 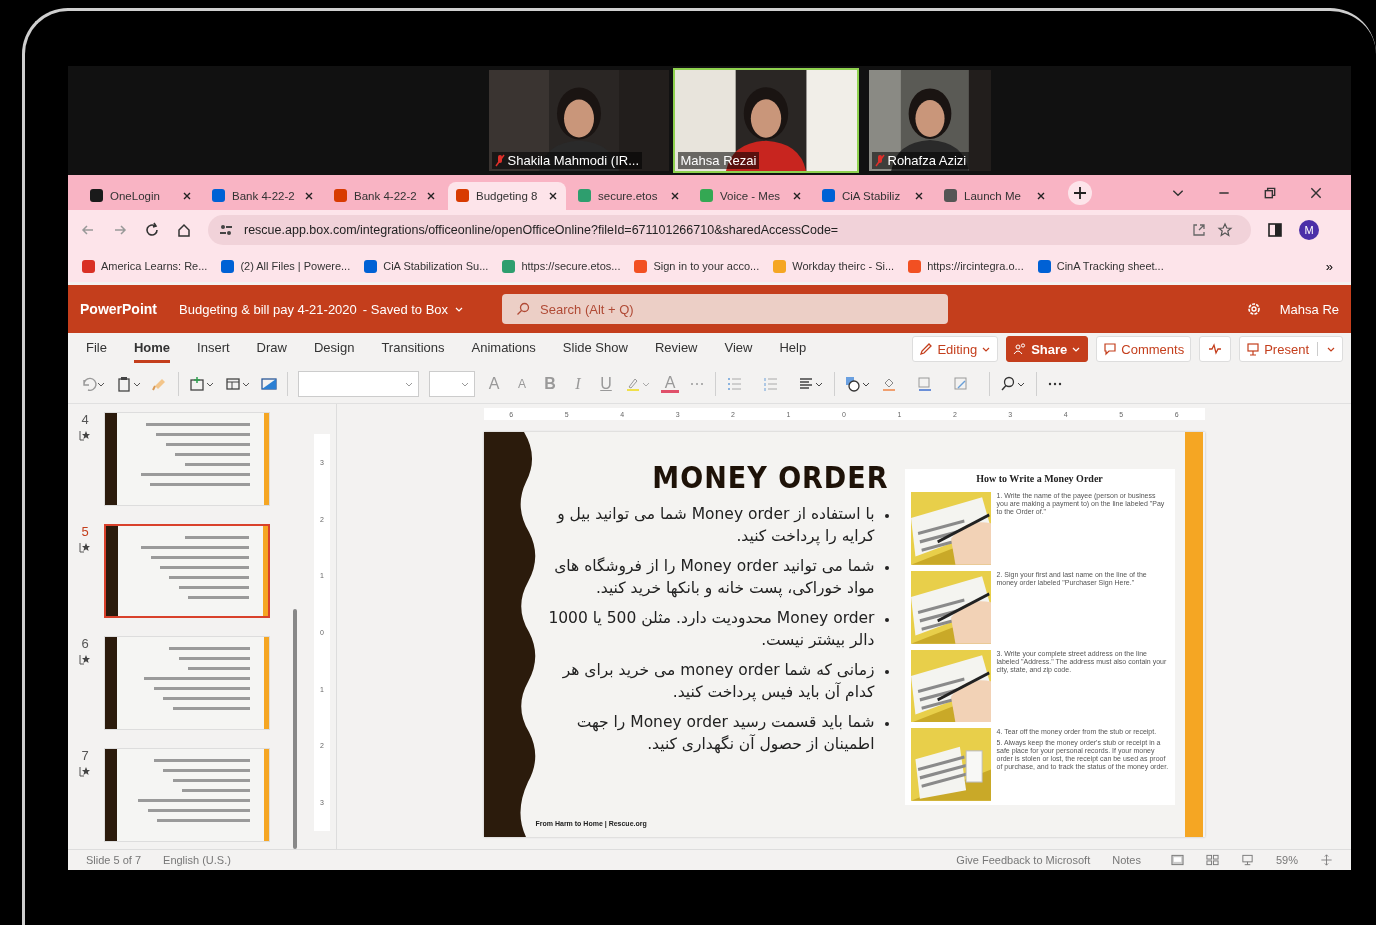 What do you see at coordinates (503, 349) in the screenshot?
I see `ribbon-tab: Animations` at bounding box center [503, 349].